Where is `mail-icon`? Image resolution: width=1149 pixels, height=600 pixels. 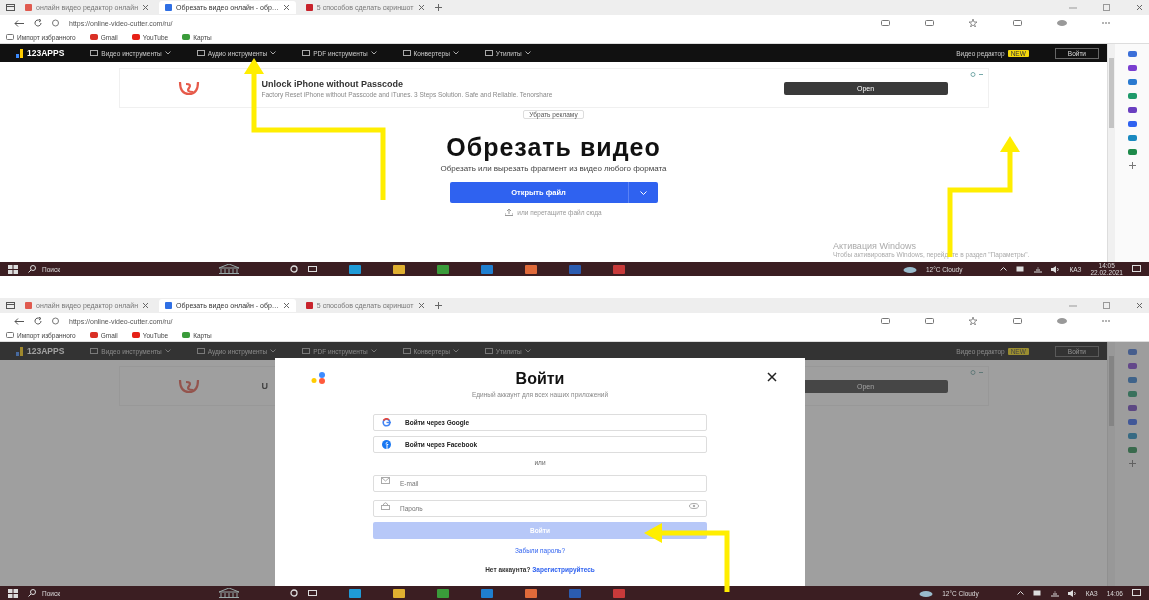
mail-icon is located at coordinates (385, 480).